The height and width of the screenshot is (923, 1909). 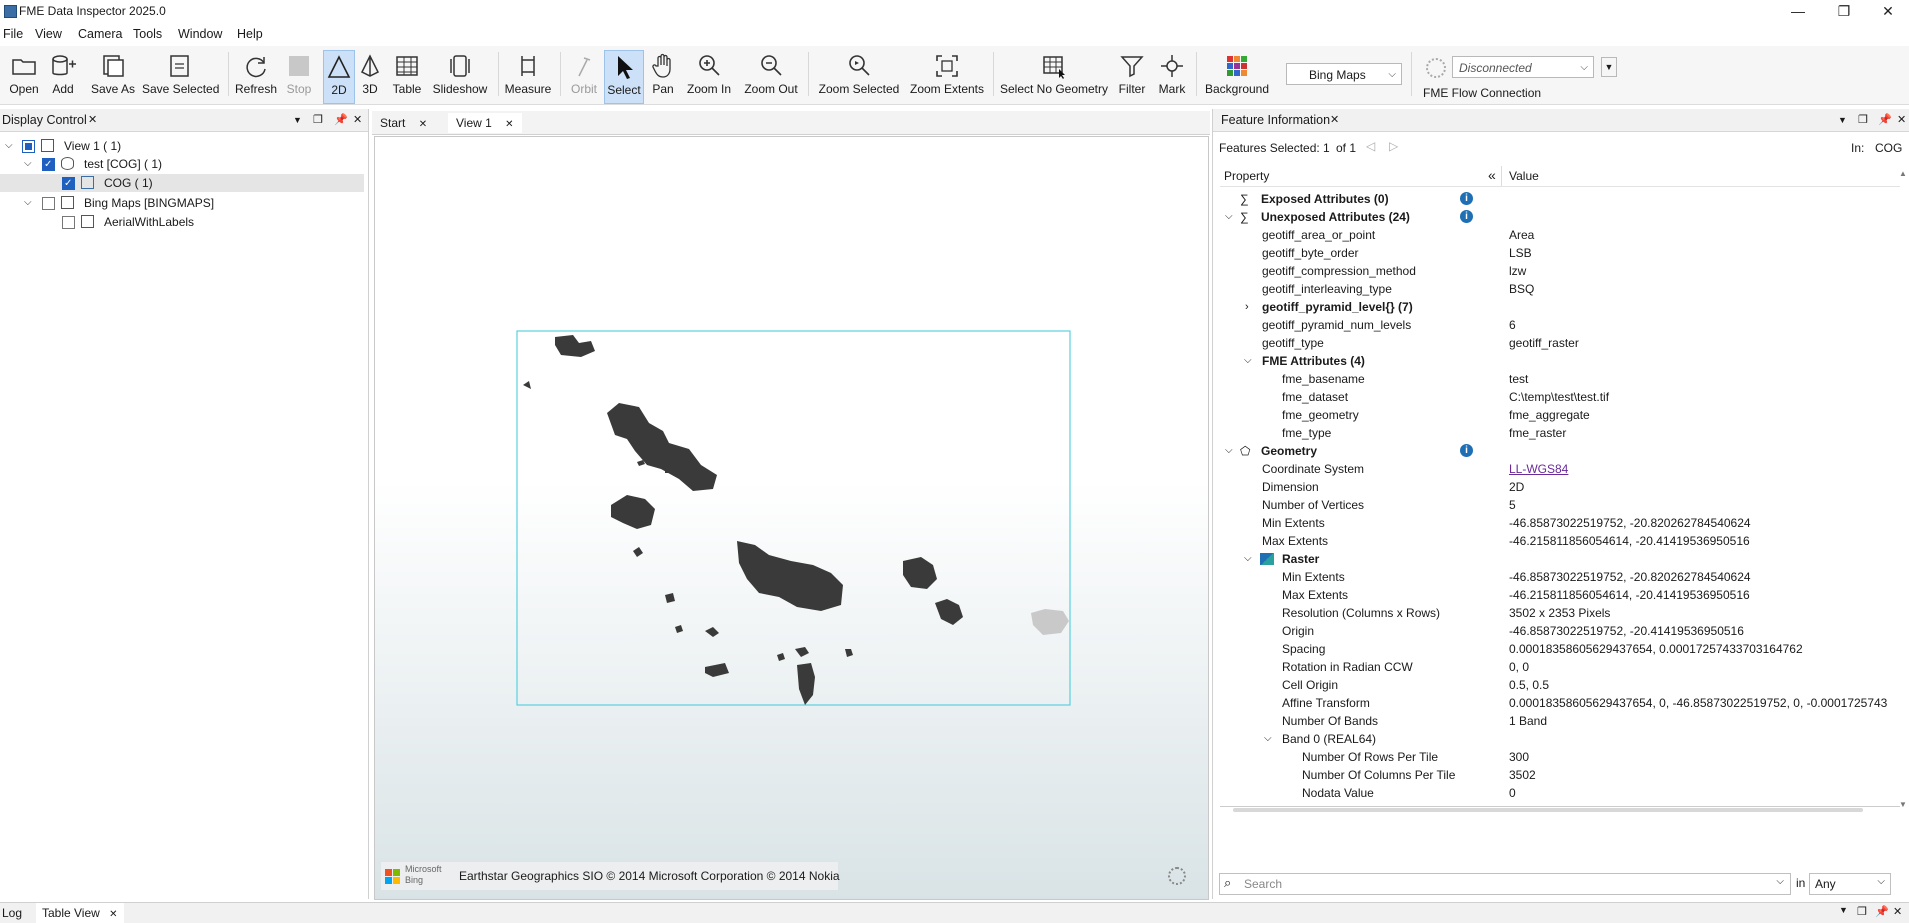 I want to click on property-row: geotiff_type geotiff_raster, so click(x=1554, y=343).